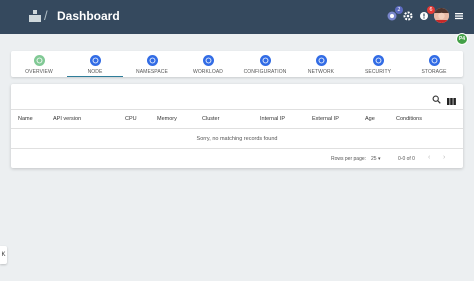  I want to click on tab-storage: STORAGE, so click(434, 64).